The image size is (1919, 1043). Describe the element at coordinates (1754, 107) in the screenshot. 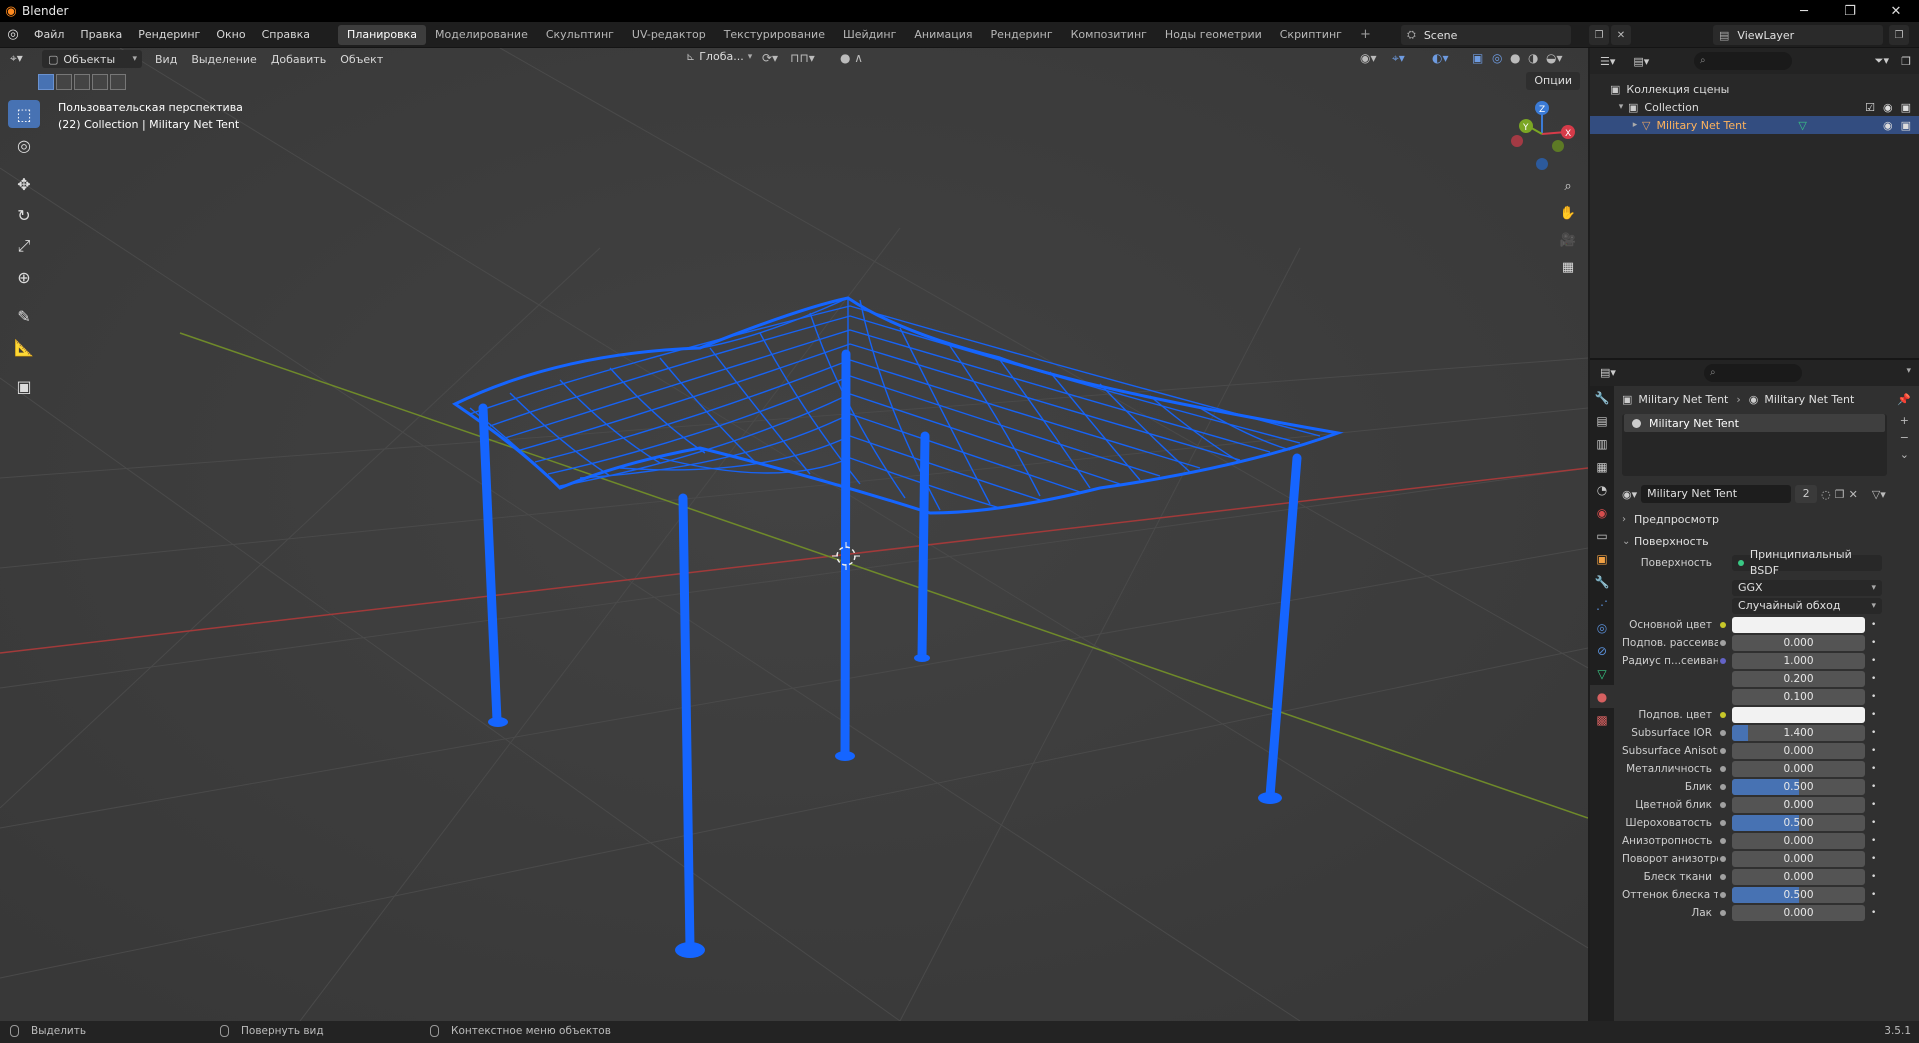

I see `outliner-collection: ▾ ▣ Collection ☑ ◉ ▣` at that location.